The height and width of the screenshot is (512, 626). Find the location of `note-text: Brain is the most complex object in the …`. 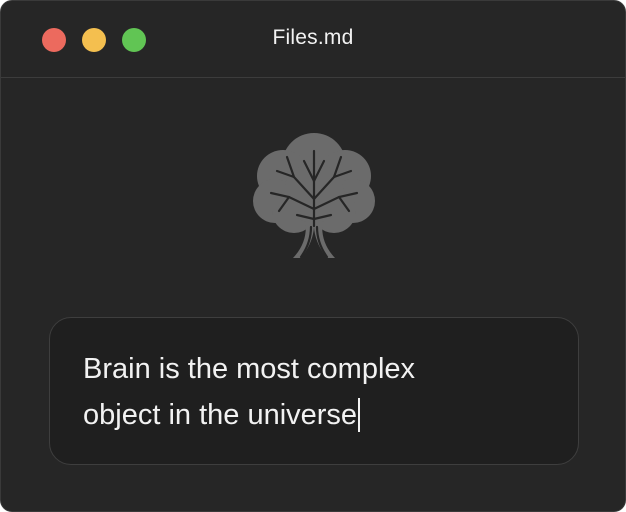

note-text: Brain is the most complex object in the … is located at coordinates (249, 392).